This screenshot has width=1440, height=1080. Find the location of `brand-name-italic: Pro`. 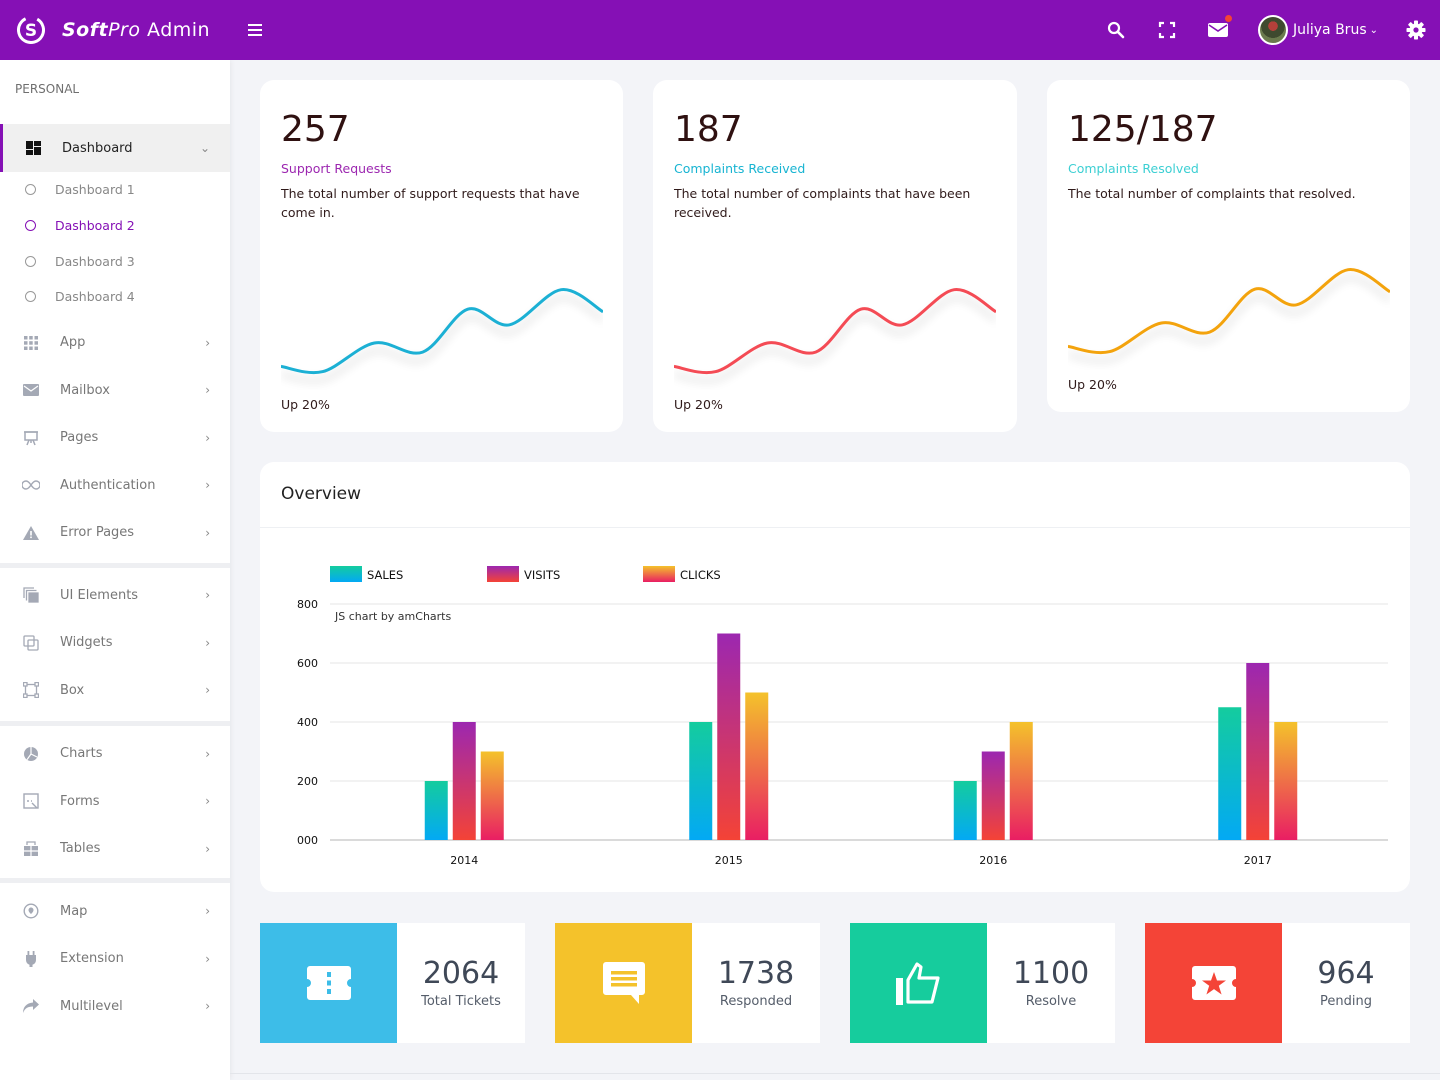

brand-name-italic: Pro is located at coordinates (124, 30).